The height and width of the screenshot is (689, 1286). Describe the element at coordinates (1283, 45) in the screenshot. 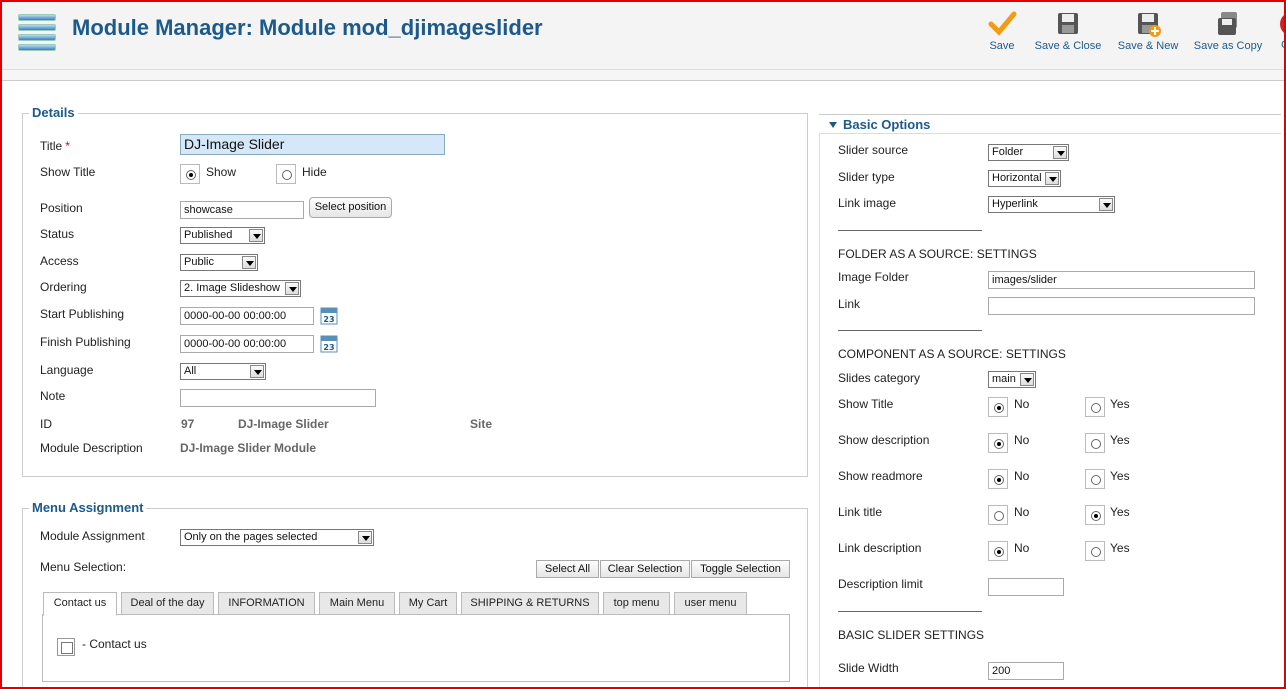

I see `close-button-label: C` at that location.